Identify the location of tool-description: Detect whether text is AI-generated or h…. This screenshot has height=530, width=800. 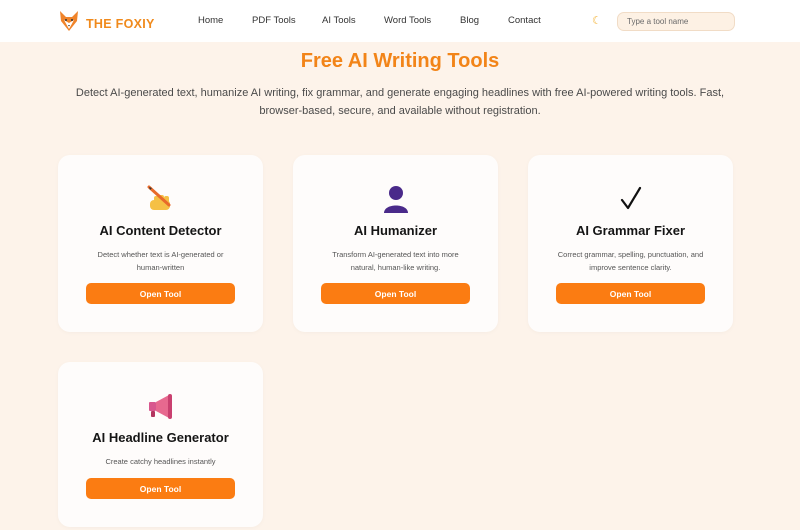
(160, 261).